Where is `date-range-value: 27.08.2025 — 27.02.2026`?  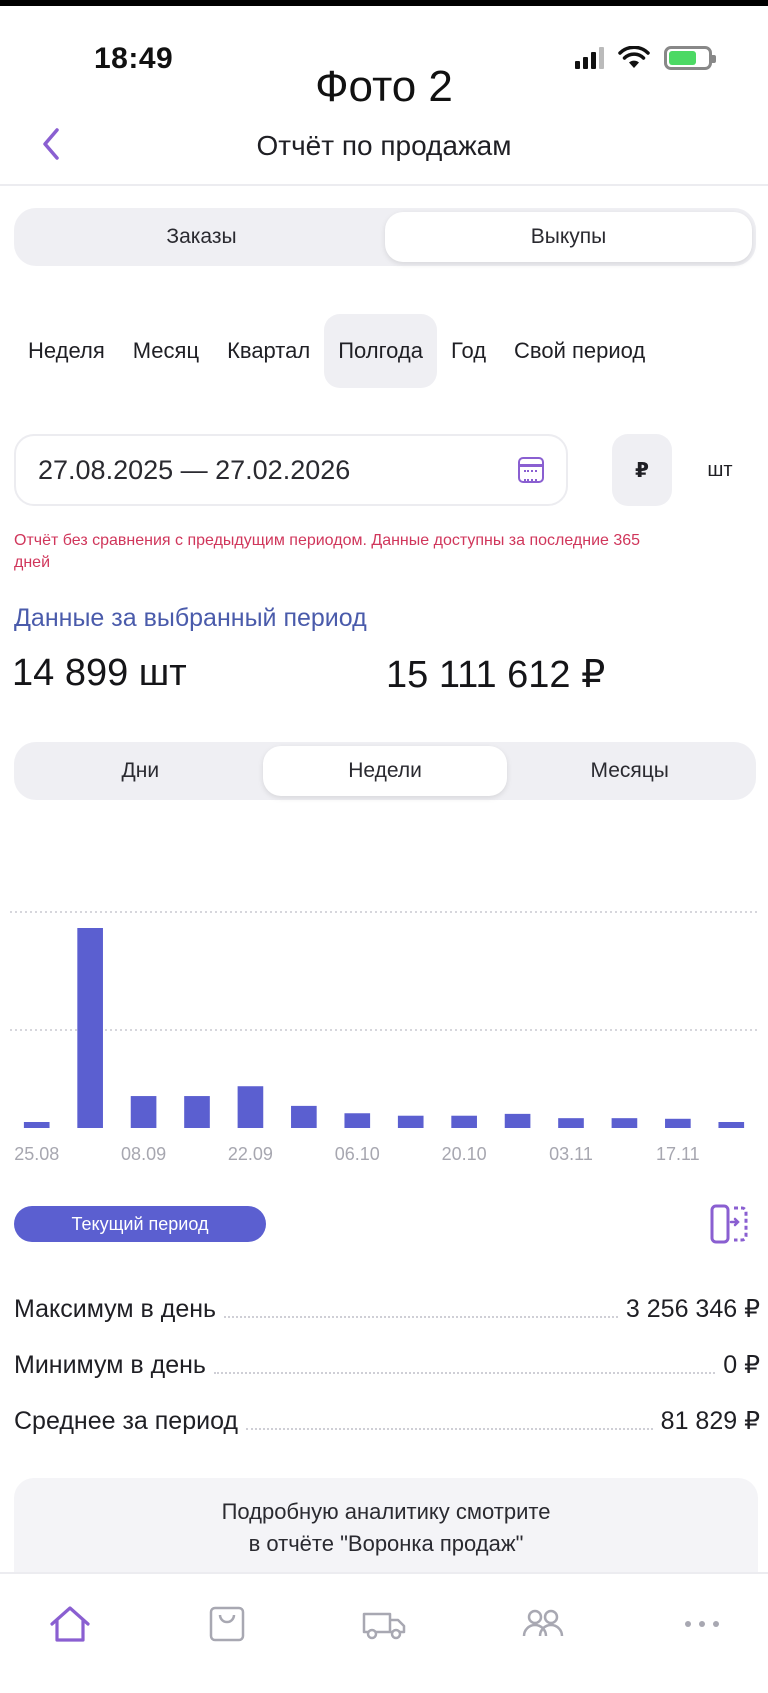
date-range-value: 27.08.2025 — 27.02.2026 is located at coordinates (194, 469).